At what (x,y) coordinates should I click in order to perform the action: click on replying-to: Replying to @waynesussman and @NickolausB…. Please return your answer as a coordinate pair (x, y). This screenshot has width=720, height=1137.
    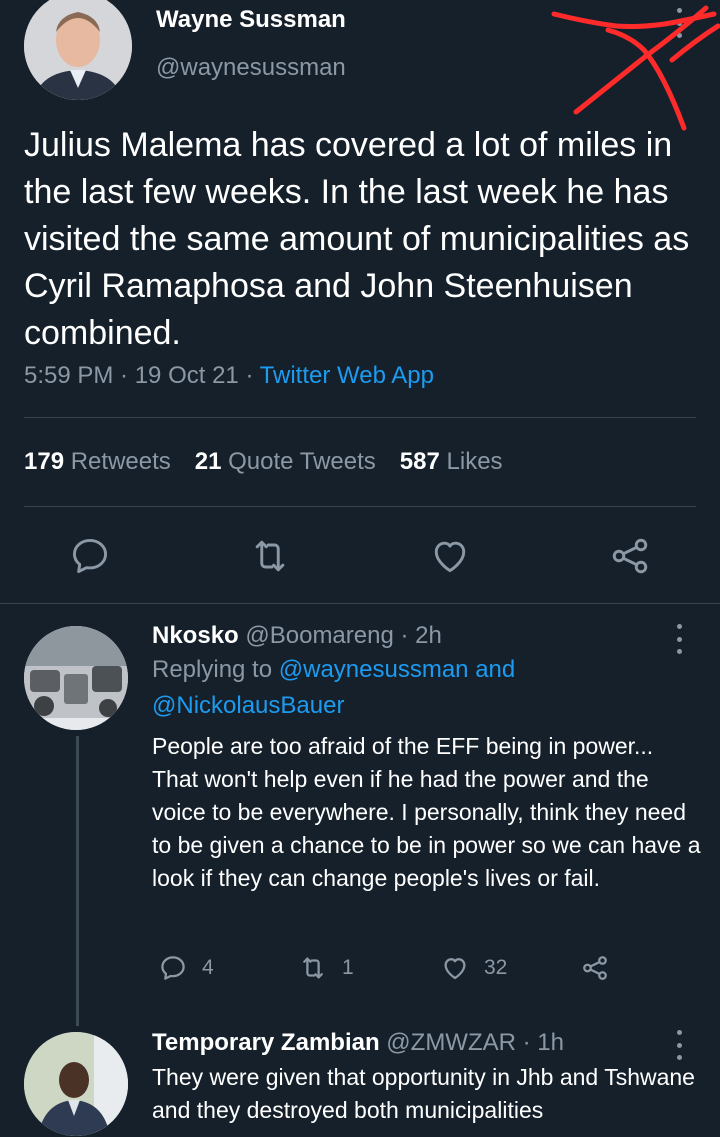
    Looking at the image, I should click on (334, 687).